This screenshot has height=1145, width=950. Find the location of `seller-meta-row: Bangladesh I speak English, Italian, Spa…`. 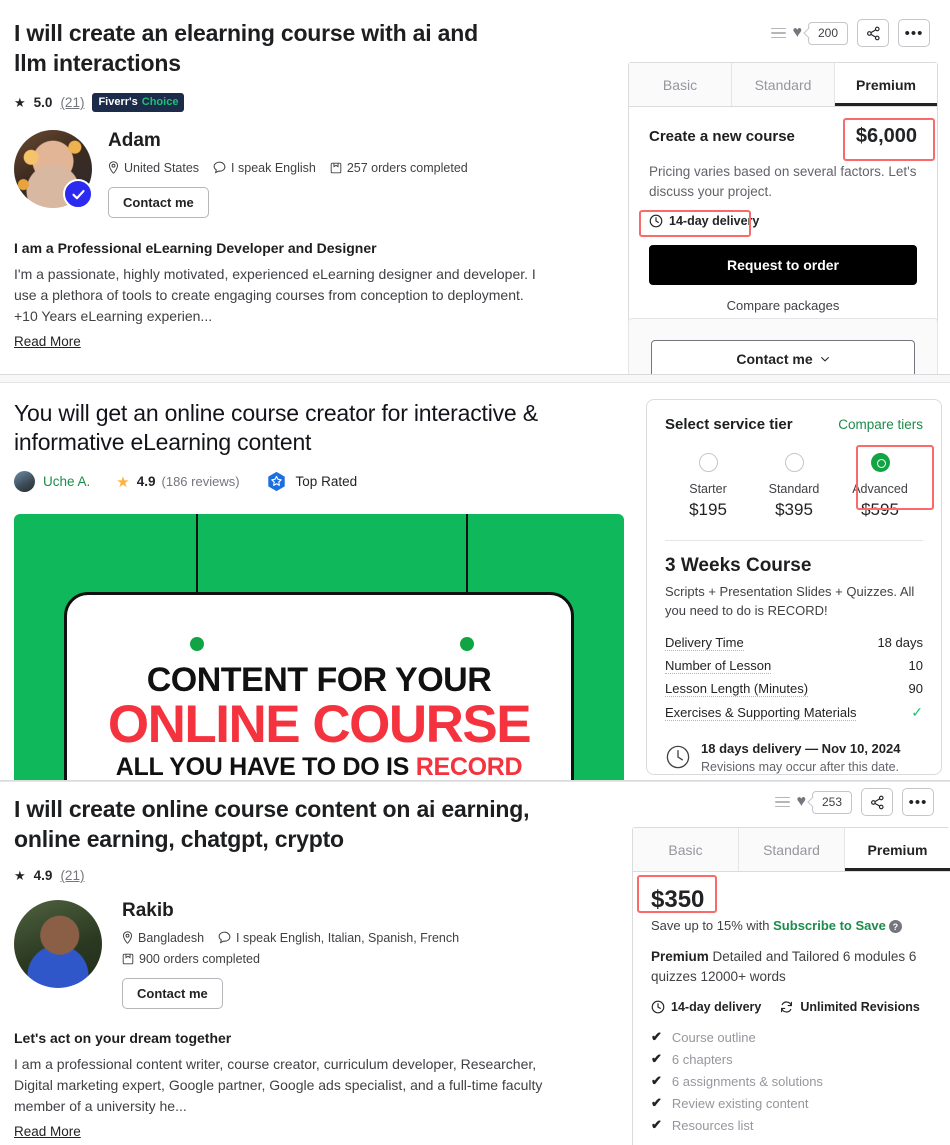

seller-meta-row: Bangladesh I speak English, Italian, Spa… is located at coordinates (290, 938).